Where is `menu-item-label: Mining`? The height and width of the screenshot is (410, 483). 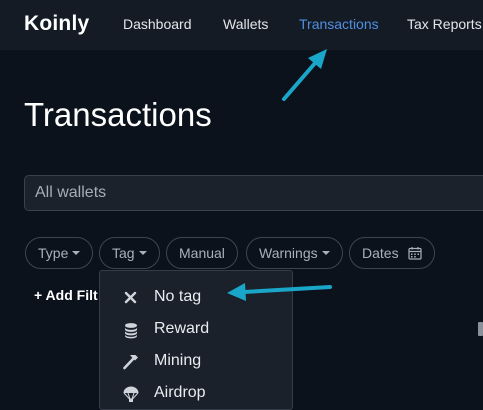 menu-item-label: Mining is located at coordinates (178, 360).